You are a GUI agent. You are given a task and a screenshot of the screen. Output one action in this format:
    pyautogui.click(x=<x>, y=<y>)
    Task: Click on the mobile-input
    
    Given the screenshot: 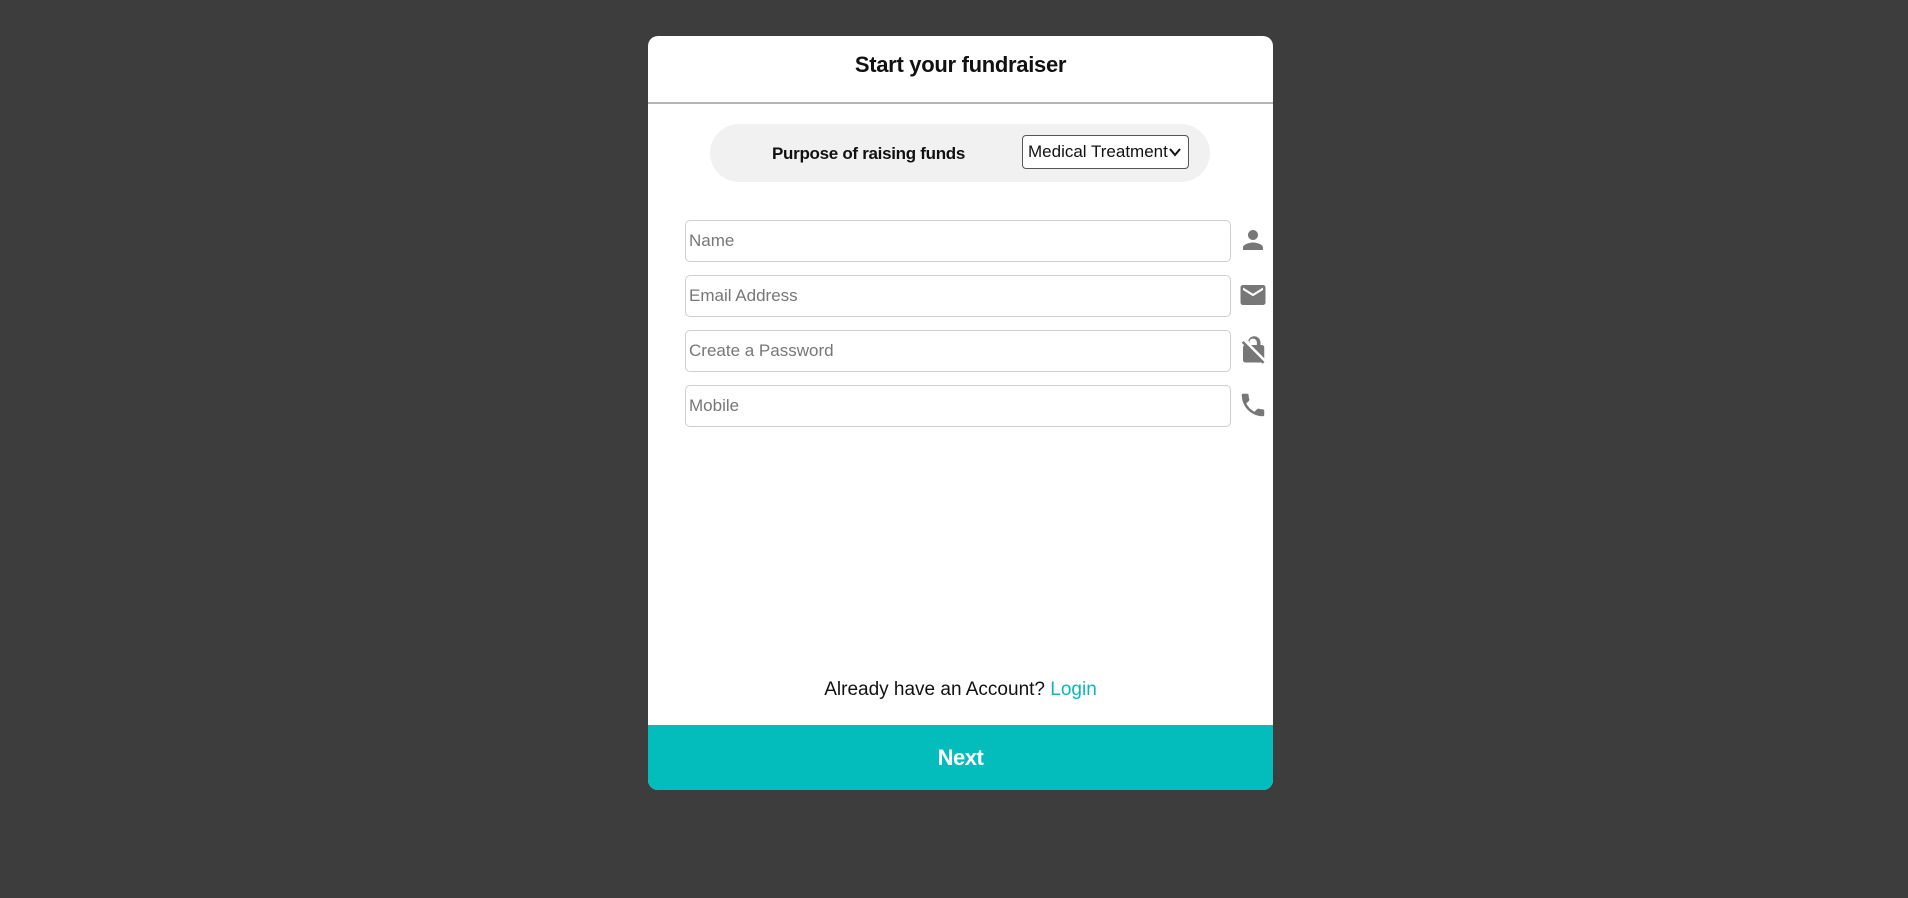 What is the action you would take?
    pyautogui.click(x=958, y=406)
    